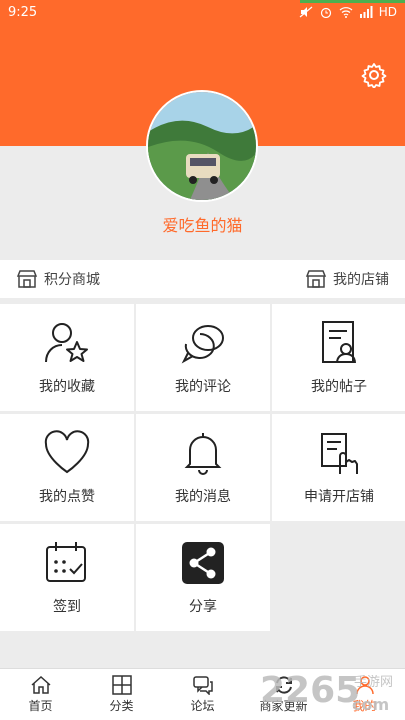 Image resolution: width=405 pixels, height=720 pixels. I want to click on wifi-icon, so click(346, 12).